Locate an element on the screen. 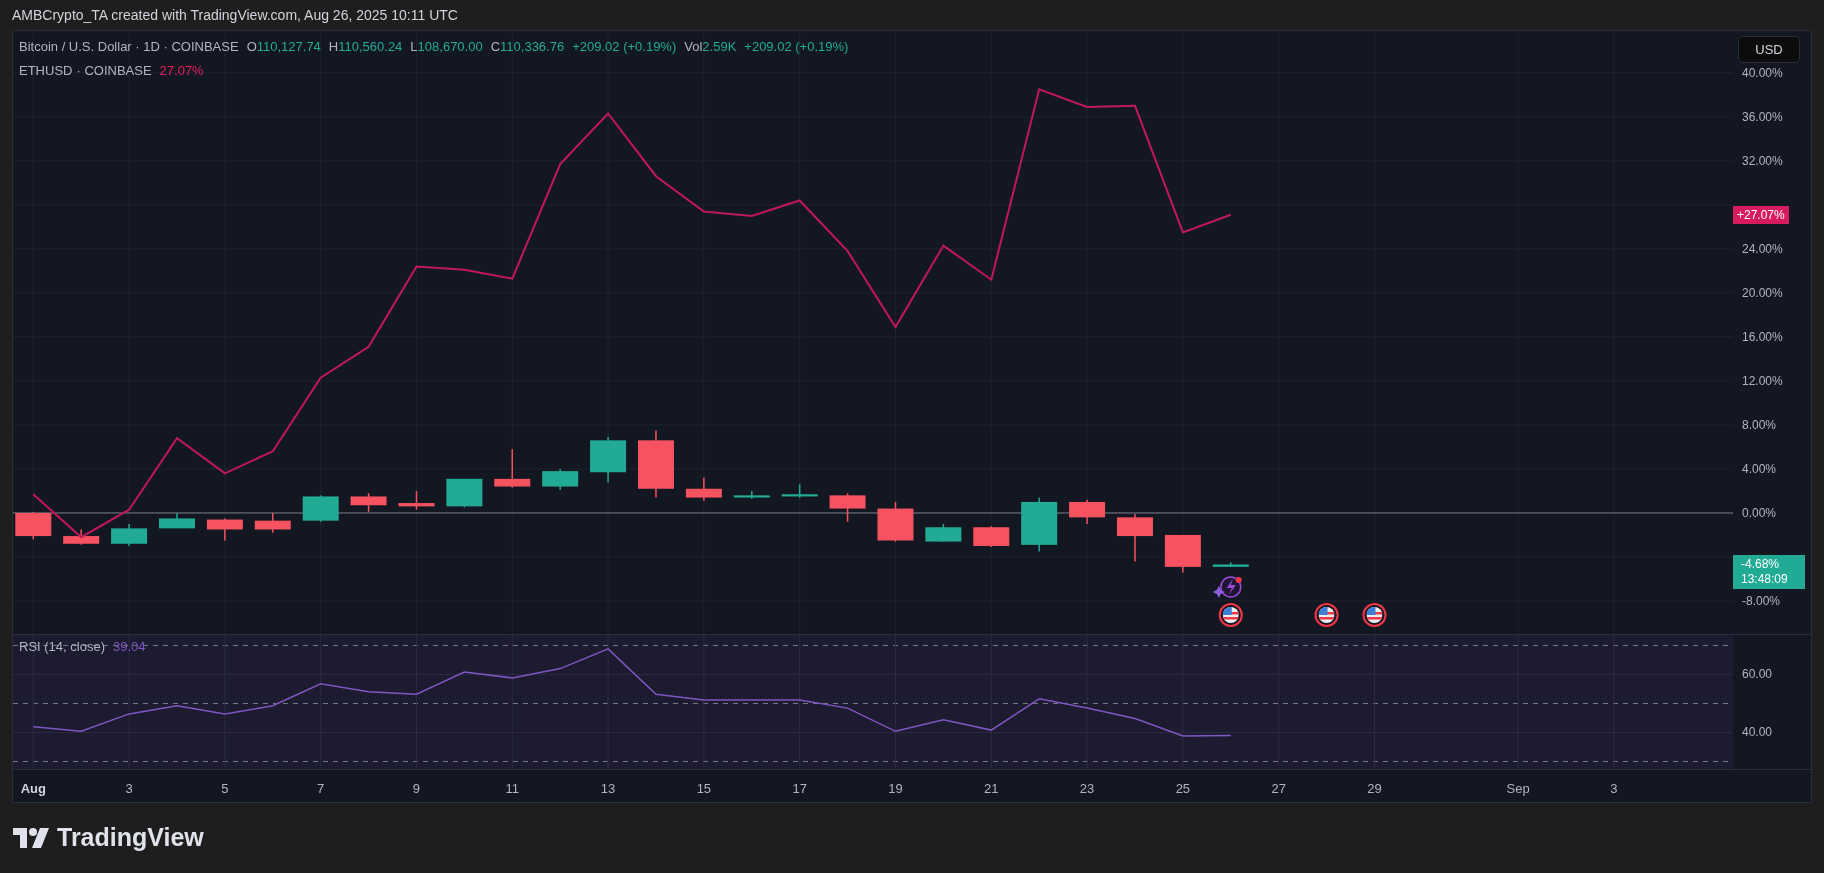 Image resolution: width=1824 pixels, height=873 pixels. ohlc-label: O is located at coordinates (251, 47).